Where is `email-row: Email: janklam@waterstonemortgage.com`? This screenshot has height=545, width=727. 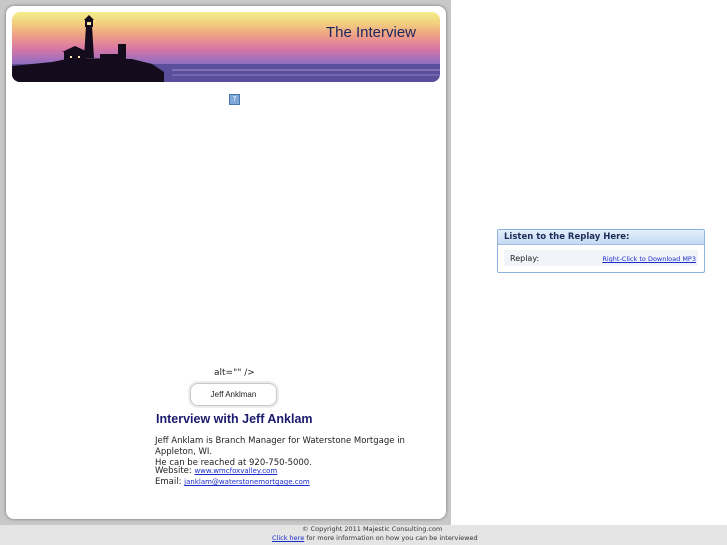
email-row: Email: janklam@waterstonemortgage.com is located at coordinates (301, 482).